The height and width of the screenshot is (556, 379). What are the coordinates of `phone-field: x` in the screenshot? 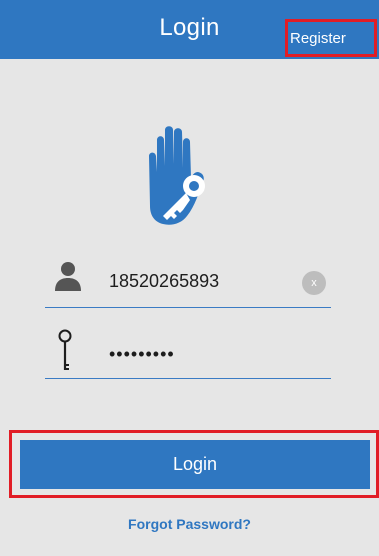 It's located at (188, 280).